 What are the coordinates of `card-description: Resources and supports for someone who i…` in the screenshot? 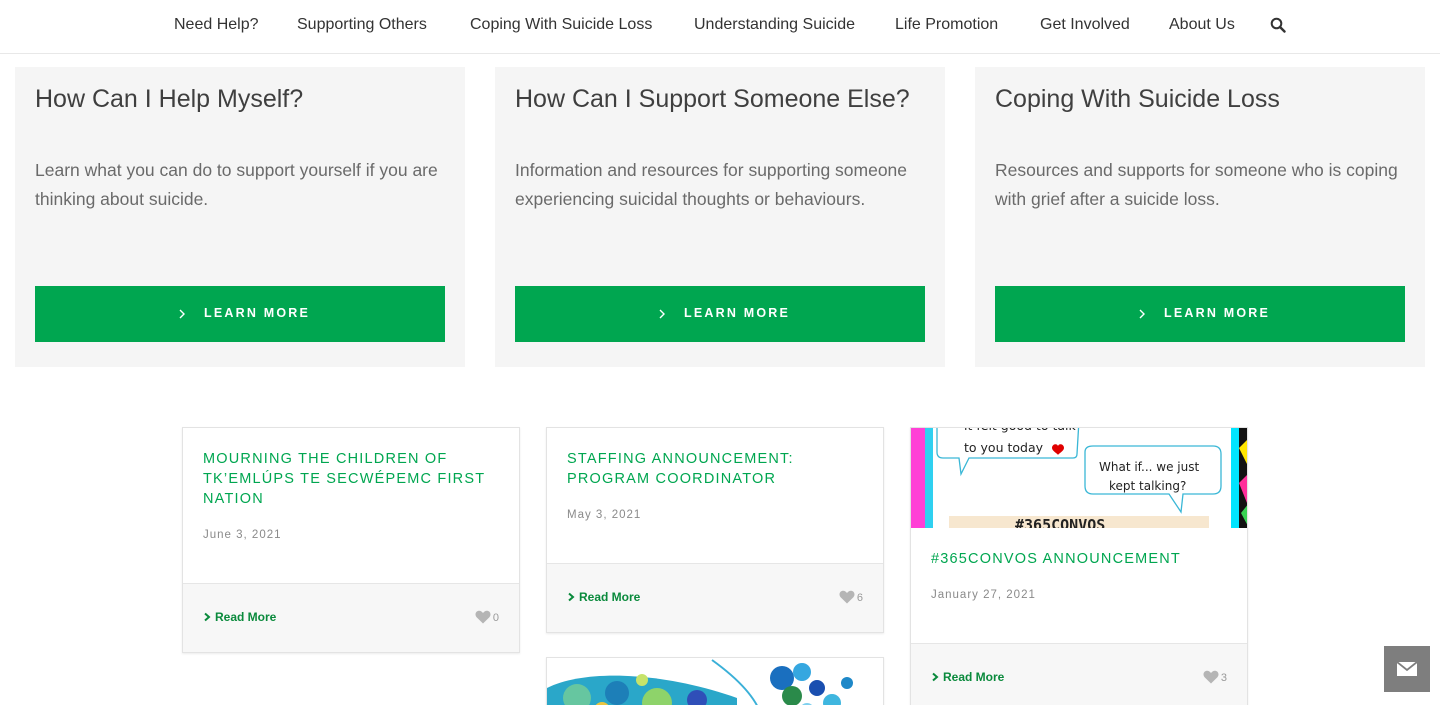 It's located at (1196, 184).